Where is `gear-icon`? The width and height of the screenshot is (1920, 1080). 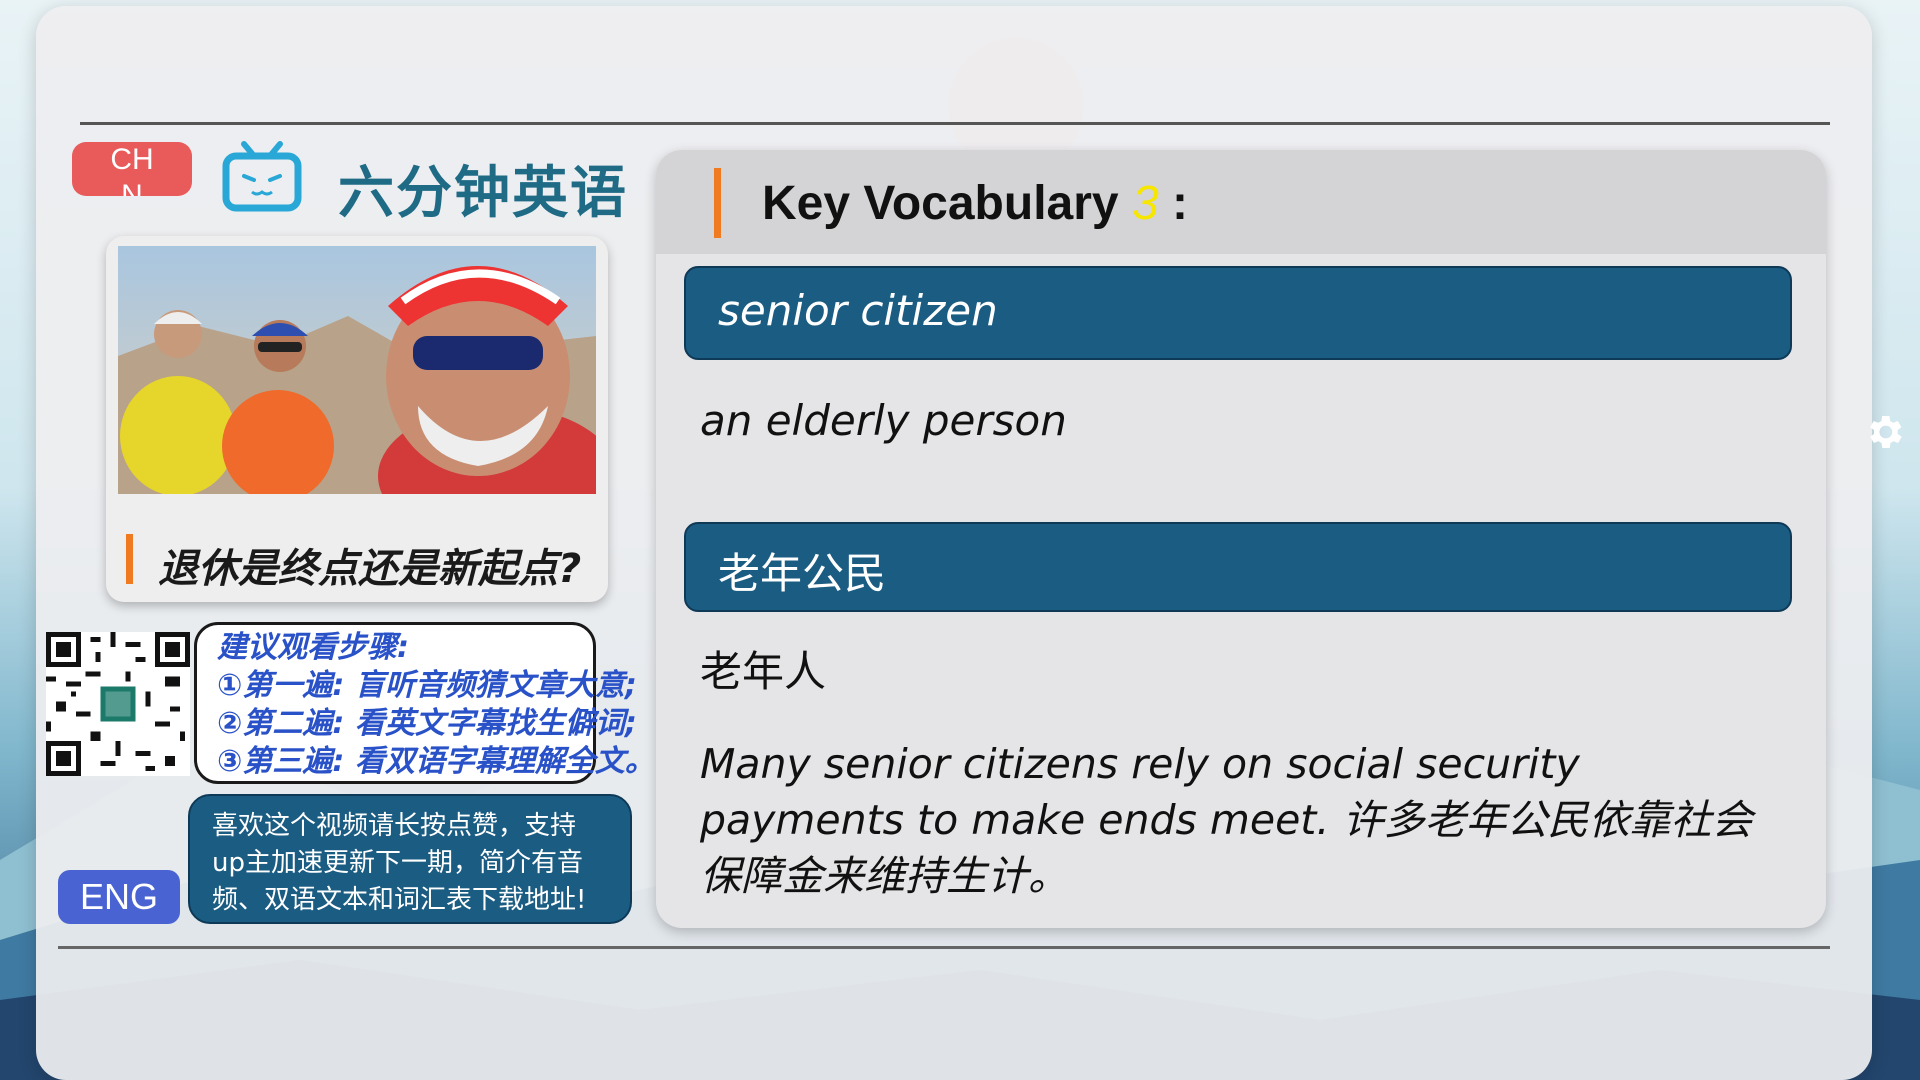
gear-icon is located at coordinates (1884, 432).